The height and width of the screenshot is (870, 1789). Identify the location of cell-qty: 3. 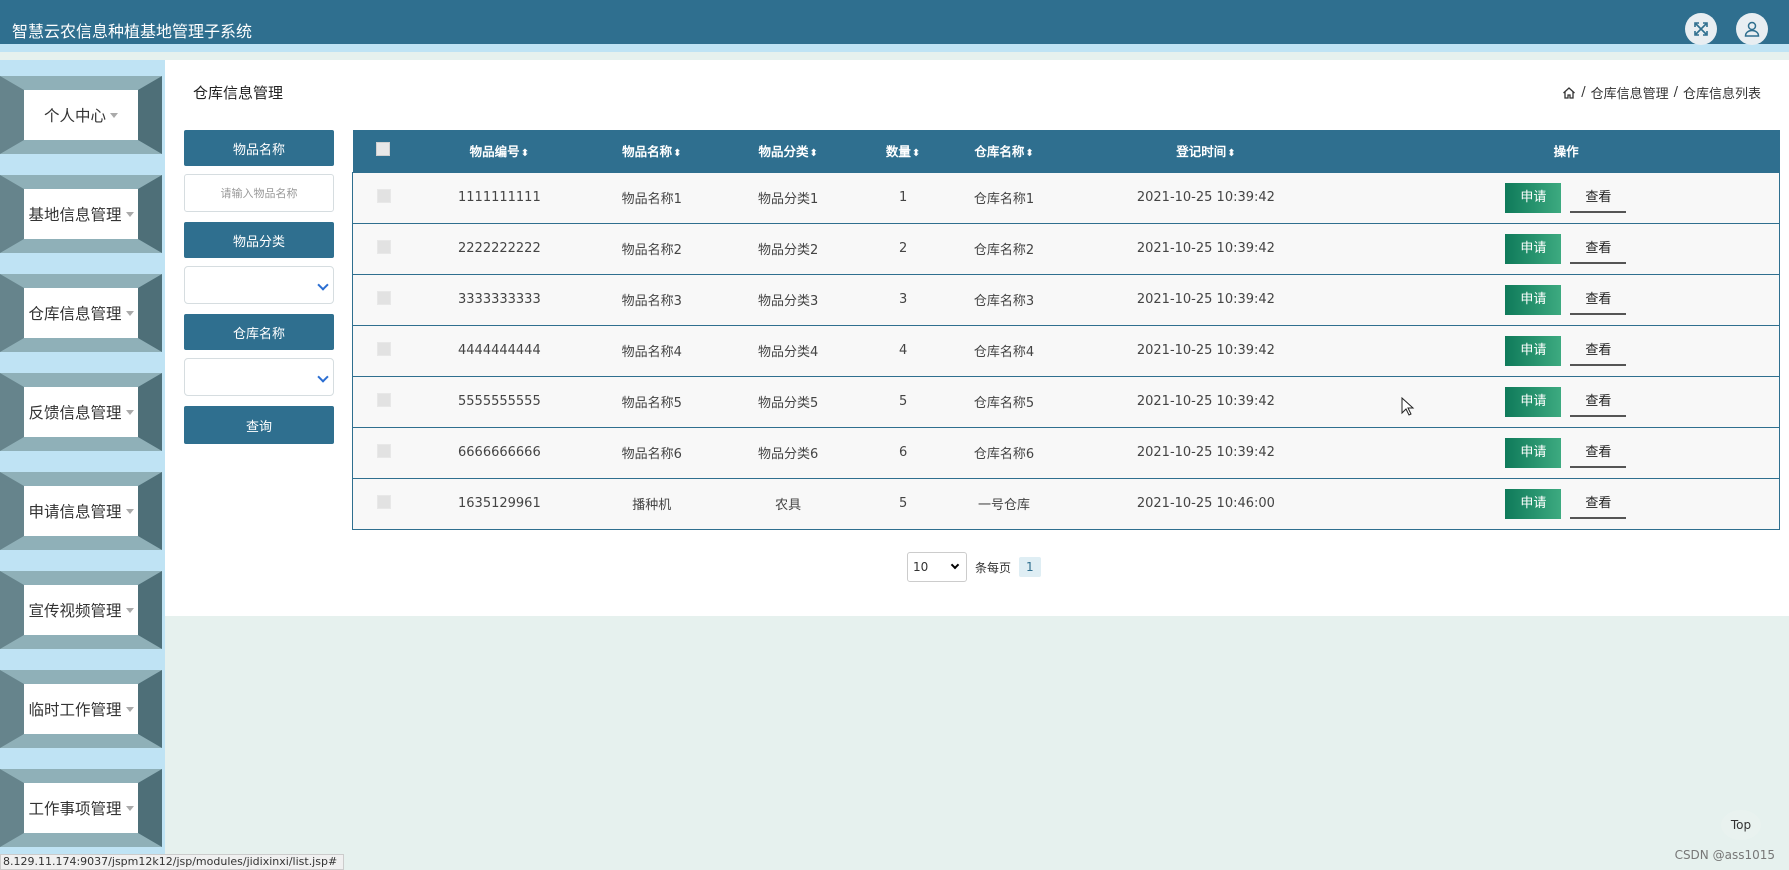
(903, 299).